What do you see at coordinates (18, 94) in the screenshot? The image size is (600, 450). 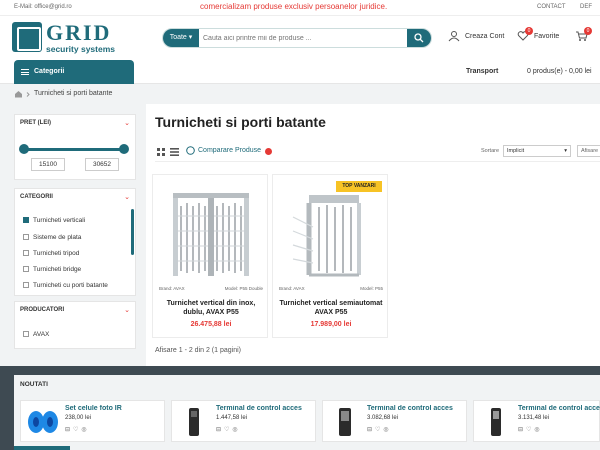 I see `home-icon` at bounding box center [18, 94].